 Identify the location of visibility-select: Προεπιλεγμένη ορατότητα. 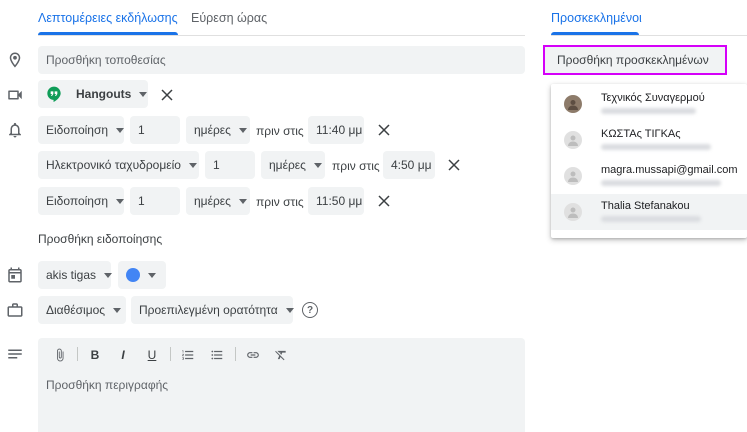
(212, 310).